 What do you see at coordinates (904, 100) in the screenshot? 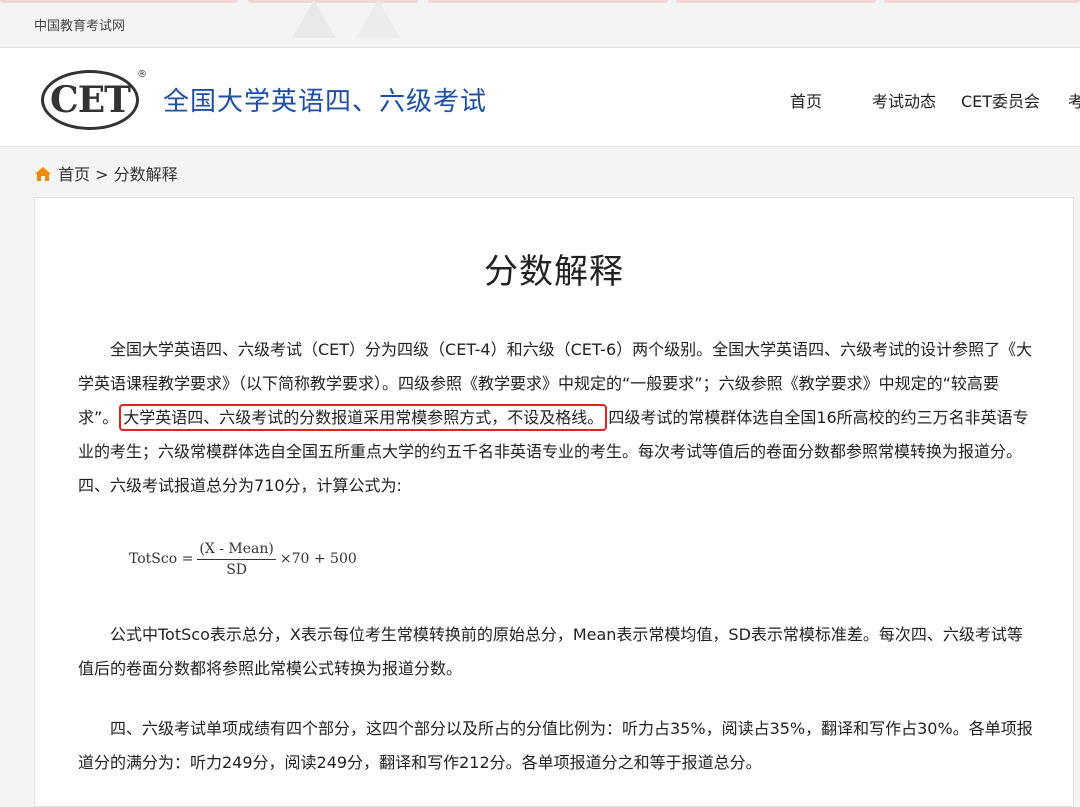
I see `nav-item-news: 考试动态` at bounding box center [904, 100].